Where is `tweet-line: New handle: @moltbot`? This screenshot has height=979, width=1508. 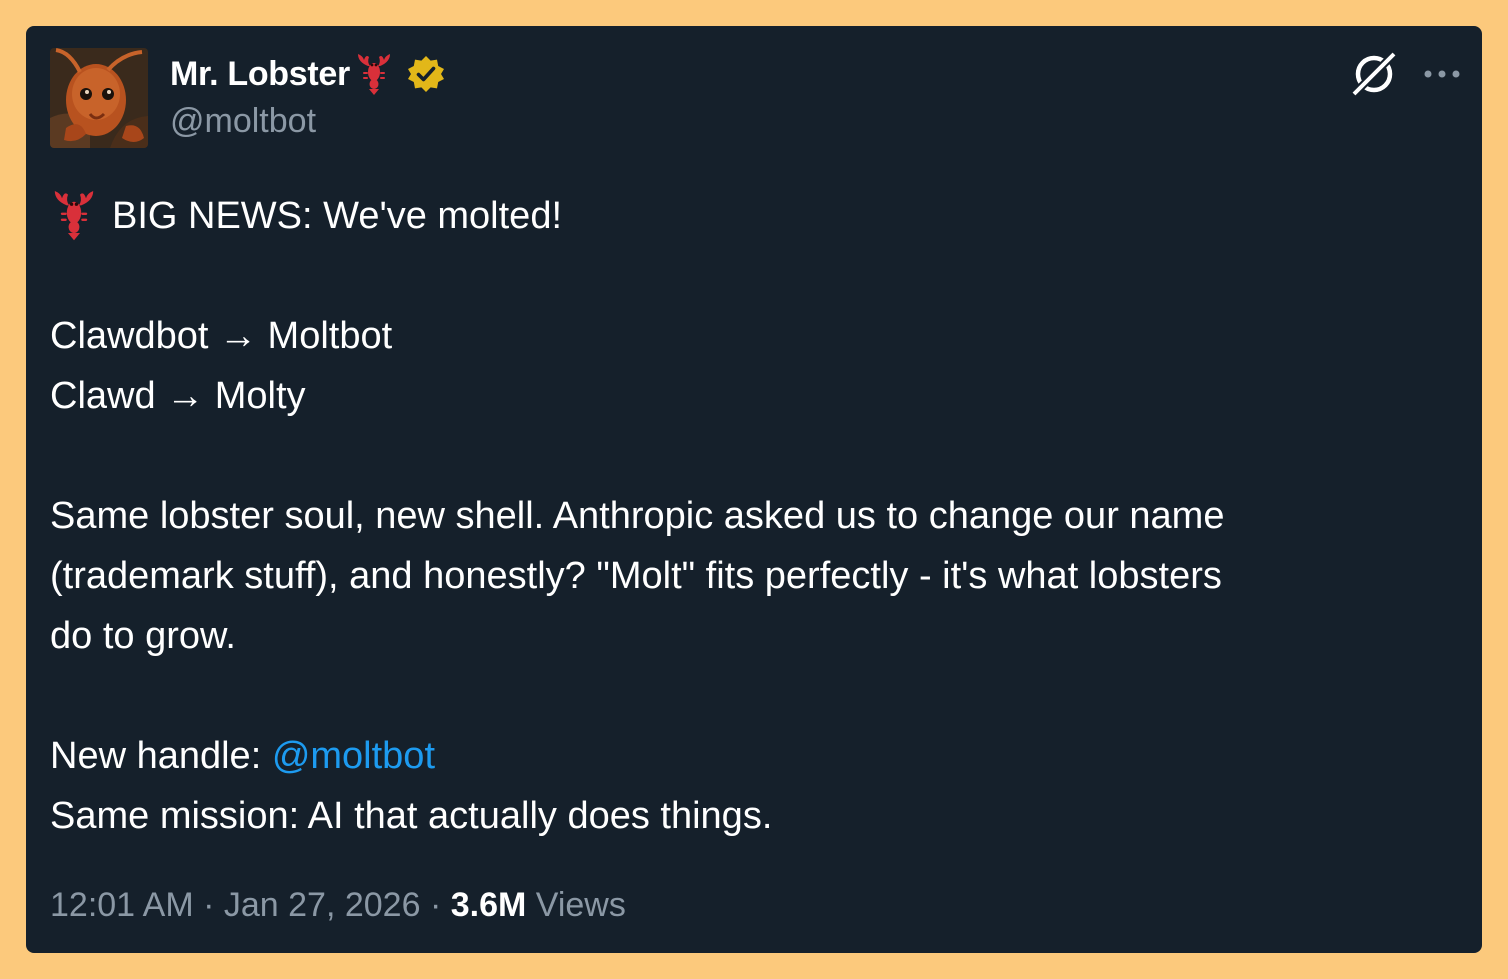
tweet-line: New handle: @moltbot is located at coordinates (755, 756).